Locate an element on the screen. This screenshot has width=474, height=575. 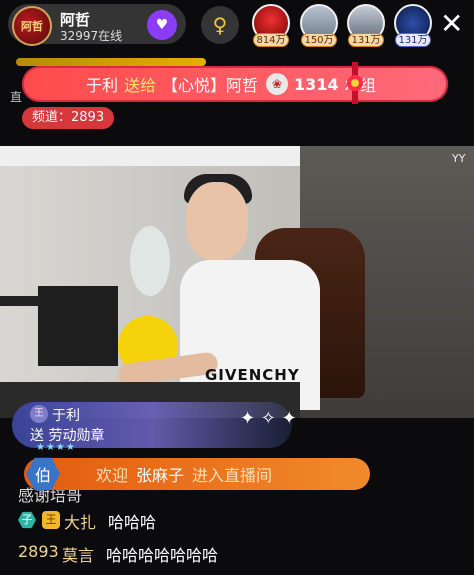
bow-icon is located at coordinates (355, 83).